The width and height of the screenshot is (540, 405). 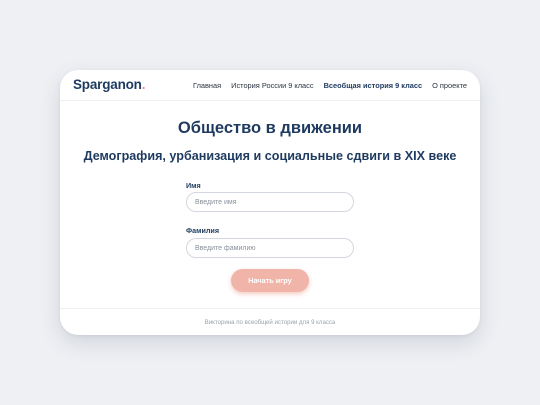 I want to click on nav-item-world-history: Всеобщая история 9 класс, so click(x=373, y=85).